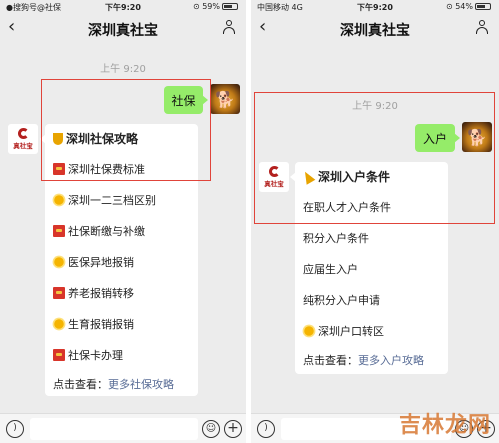  I want to click on reply-item: 社保断缴与补缴, so click(123, 231).